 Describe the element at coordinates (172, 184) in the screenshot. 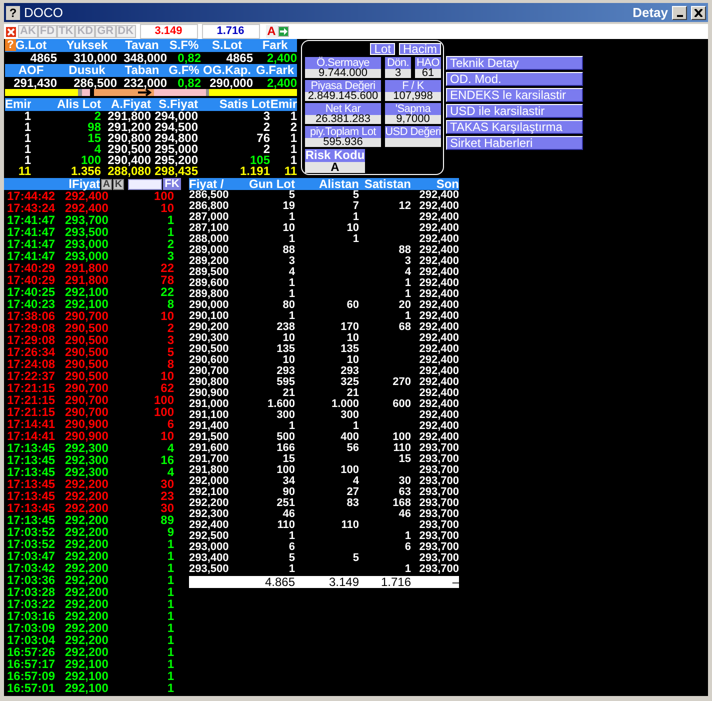

I see `filter-button: FK` at that location.